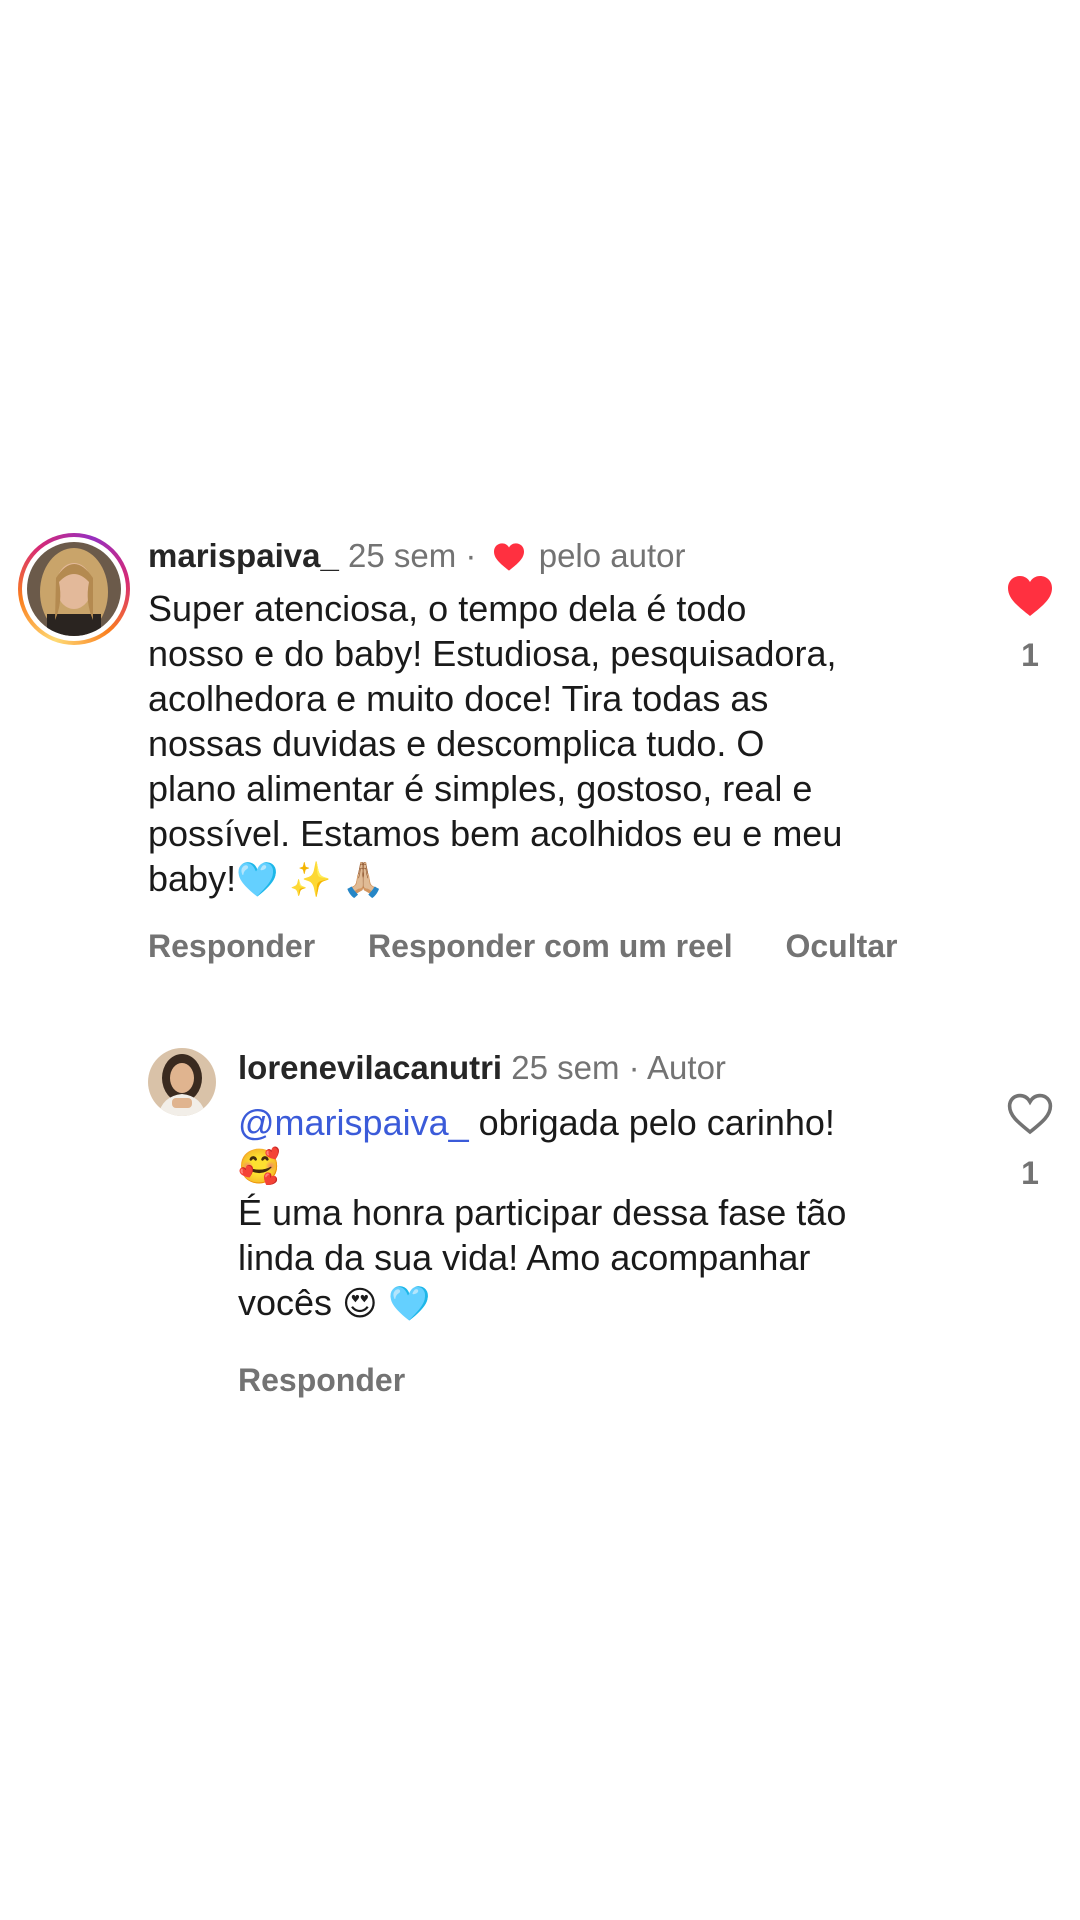  Describe the element at coordinates (192, 878) in the screenshot. I see `comment-line-text: baby!` at that location.